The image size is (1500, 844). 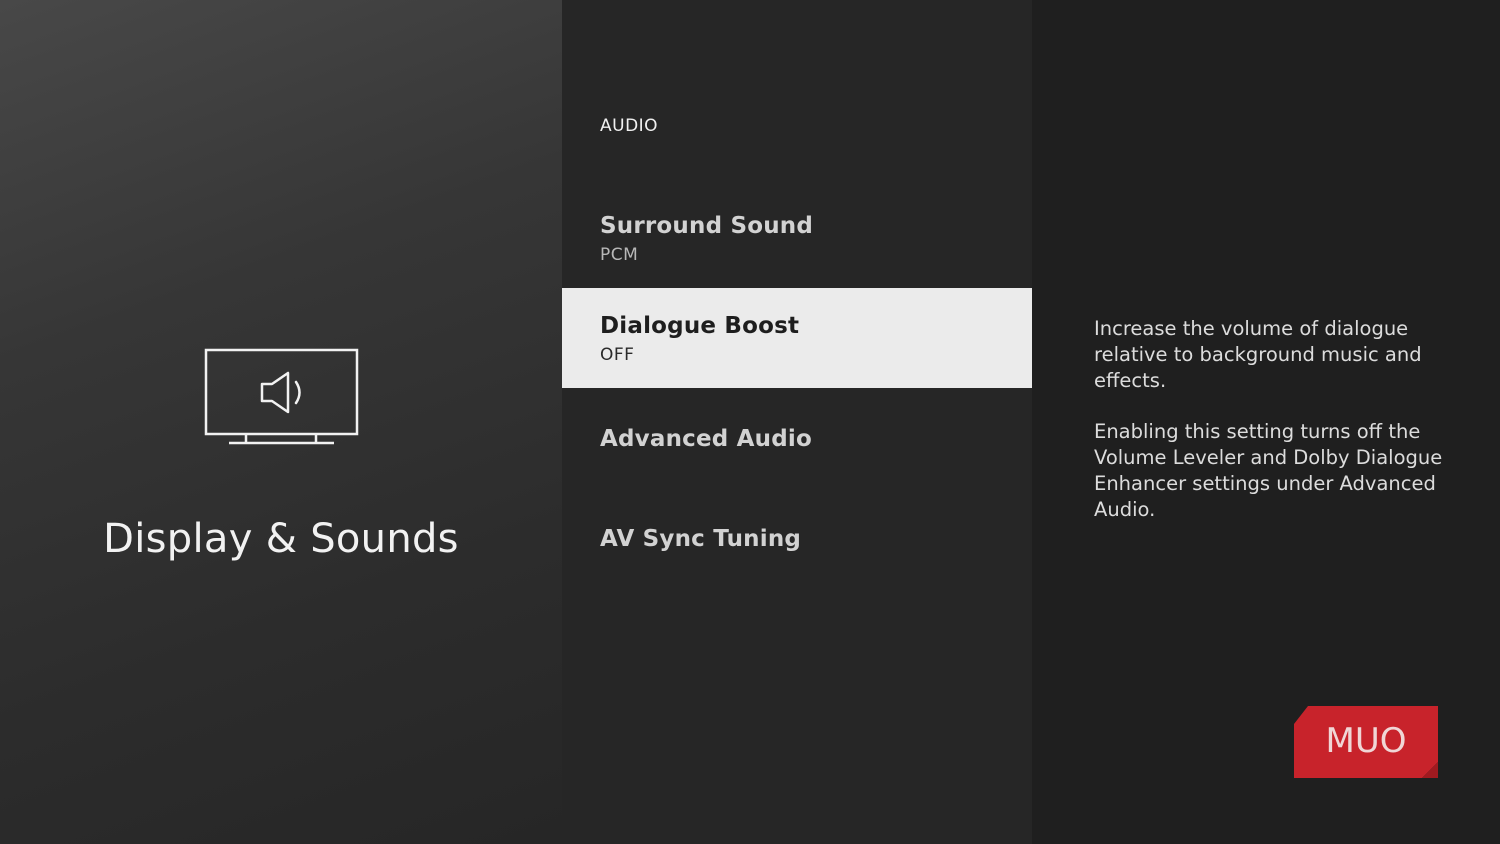 I want to click on watermark-text: MUO, so click(x=1366, y=741).